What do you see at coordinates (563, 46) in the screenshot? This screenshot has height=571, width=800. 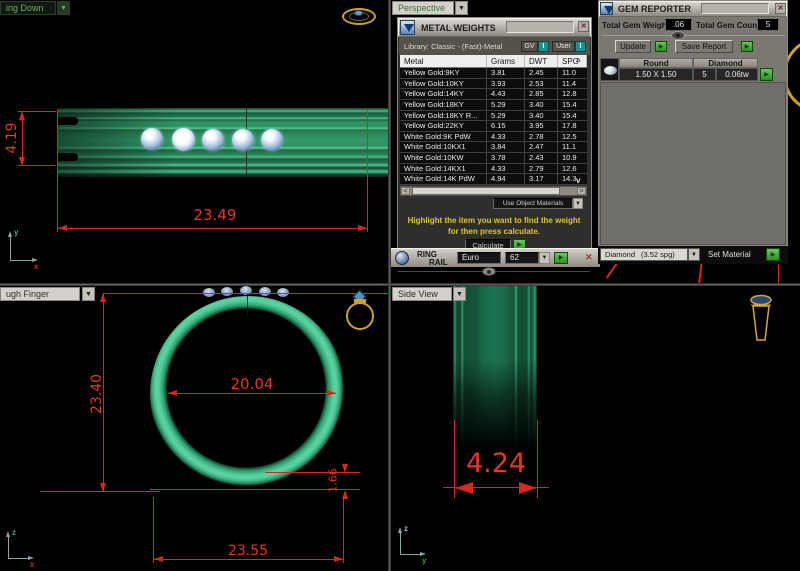 I see `user-toggle-label: User` at bounding box center [563, 46].